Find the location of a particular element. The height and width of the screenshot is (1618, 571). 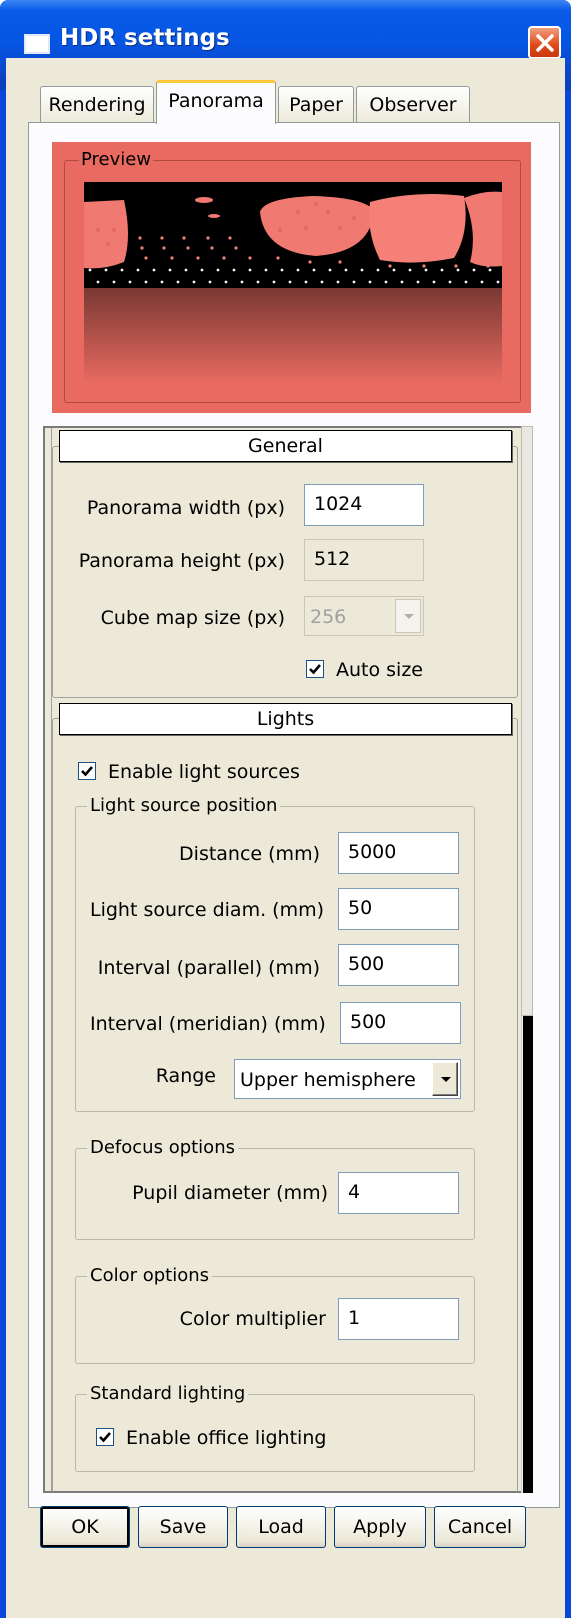

general-header: General is located at coordinates (285, 446).